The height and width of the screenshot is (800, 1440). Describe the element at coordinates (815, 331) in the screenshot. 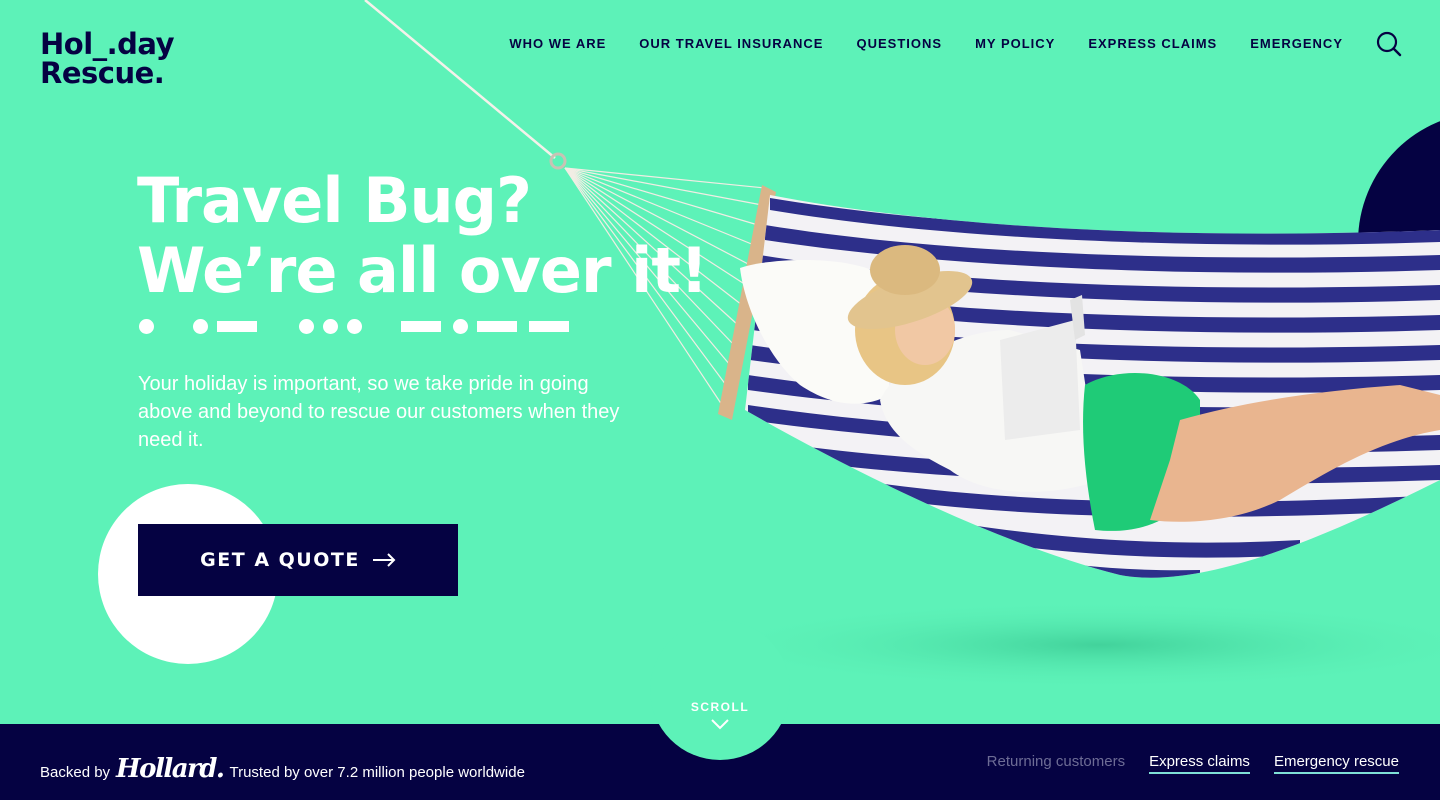

I see `pillow` at that location.